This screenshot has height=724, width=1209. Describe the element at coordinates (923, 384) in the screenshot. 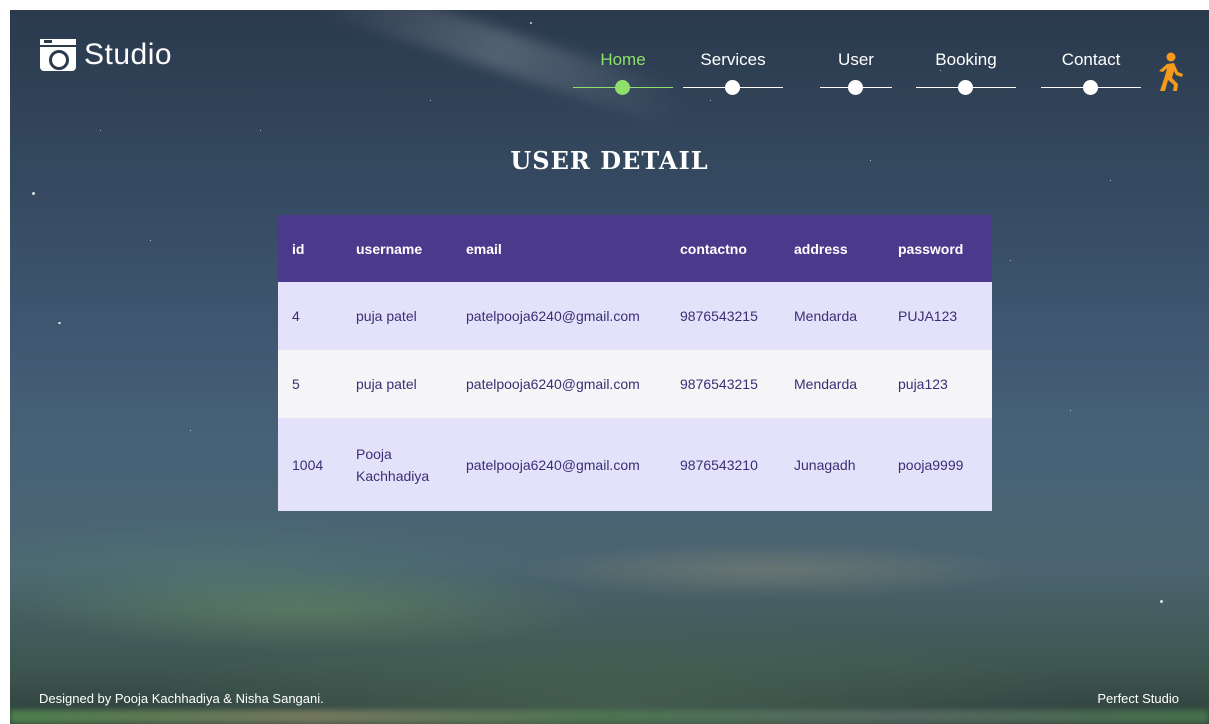

I see `cell-password: puja123` at that location.